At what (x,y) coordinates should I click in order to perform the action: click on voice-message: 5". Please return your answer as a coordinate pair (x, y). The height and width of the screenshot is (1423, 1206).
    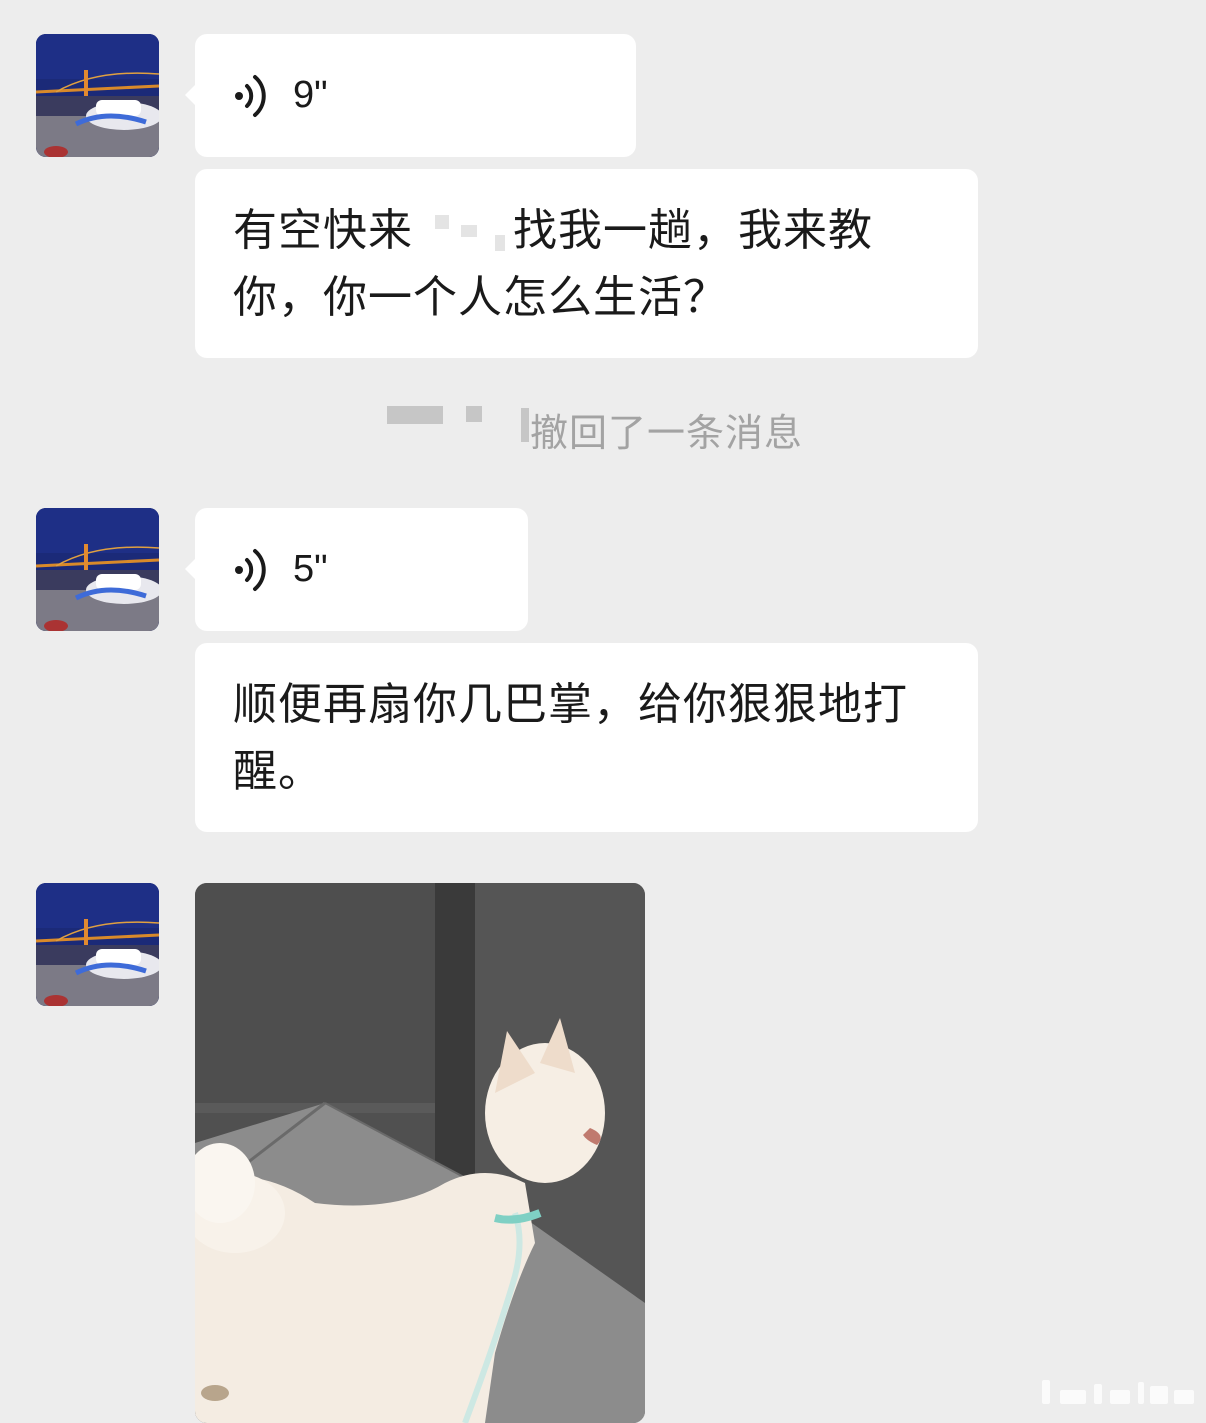
    Looking at the image, I should click on (356, 569).